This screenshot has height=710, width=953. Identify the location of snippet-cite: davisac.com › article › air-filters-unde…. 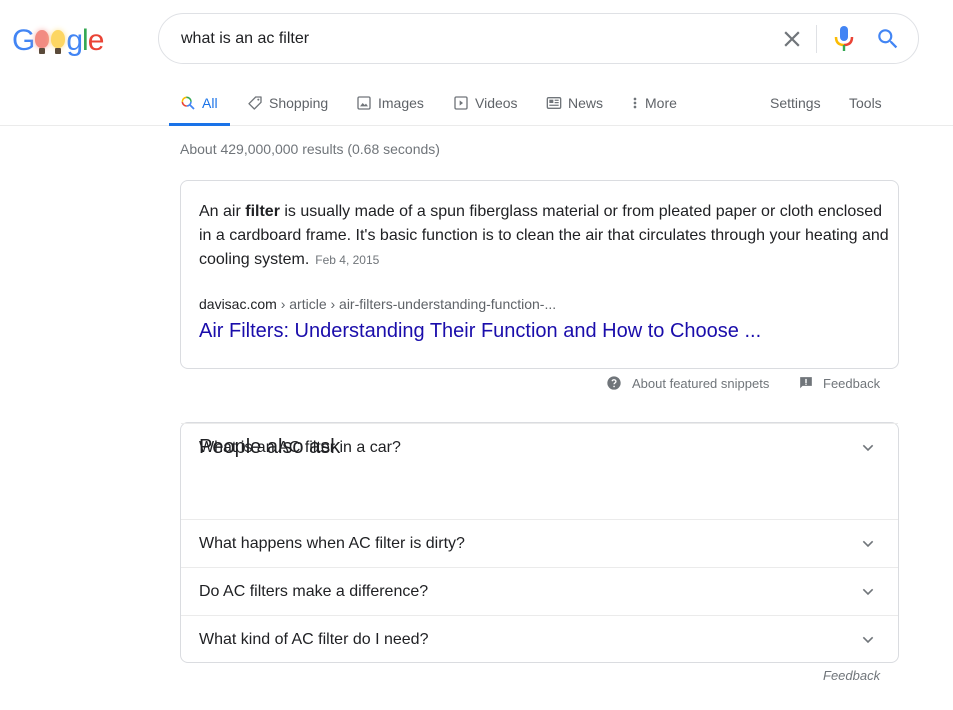
(377, 304).